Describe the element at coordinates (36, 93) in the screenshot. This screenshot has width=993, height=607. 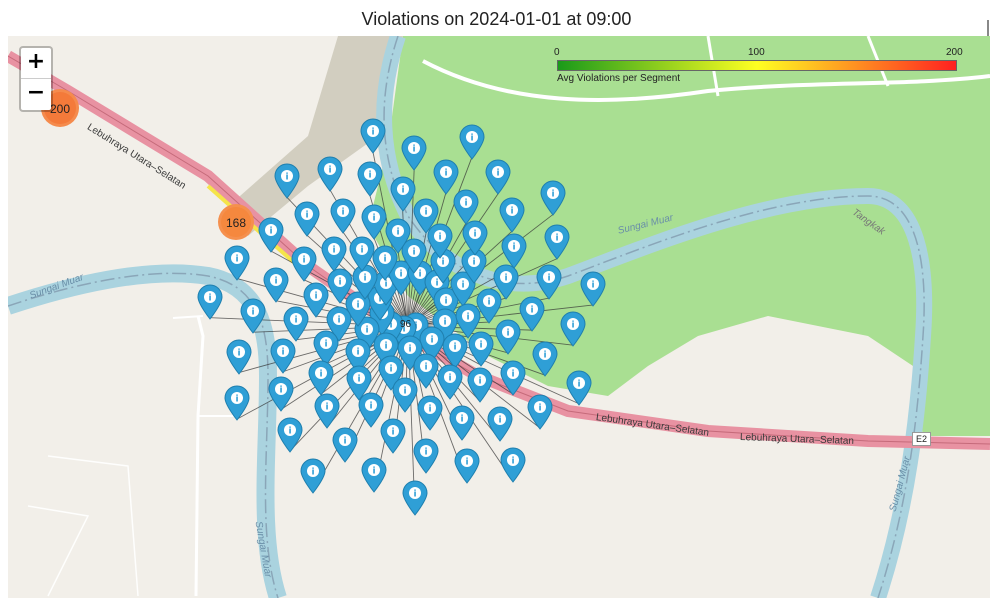
I see `zoom-out-button: −` at that location.